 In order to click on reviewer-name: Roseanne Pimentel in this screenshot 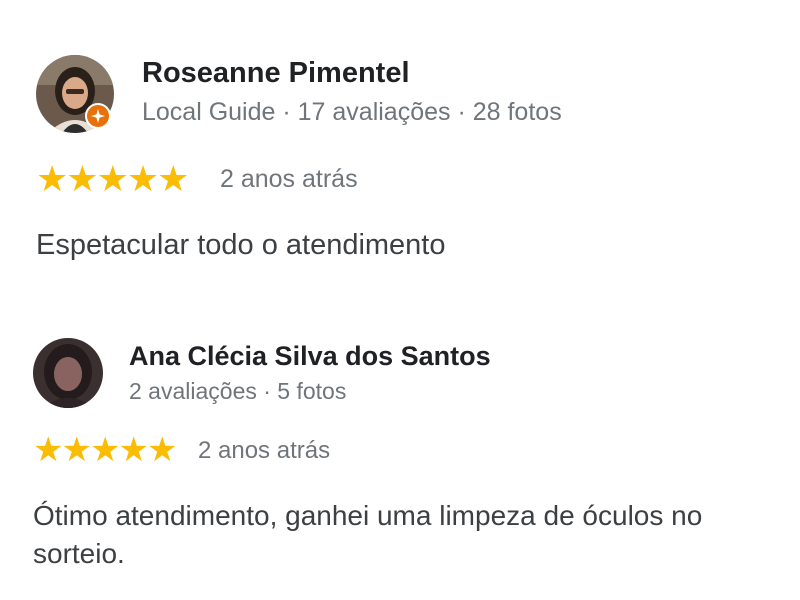, I will do `click(276, 73)`.